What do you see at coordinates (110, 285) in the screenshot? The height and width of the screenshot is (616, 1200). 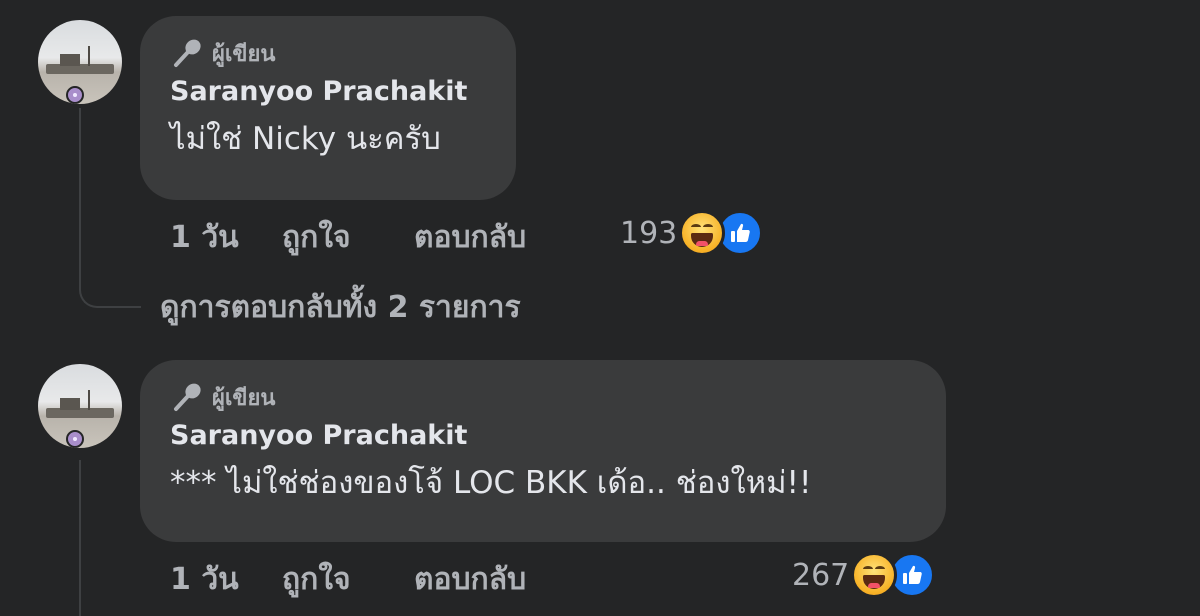 I see `reply-connector` at bounding box center [110, 285].